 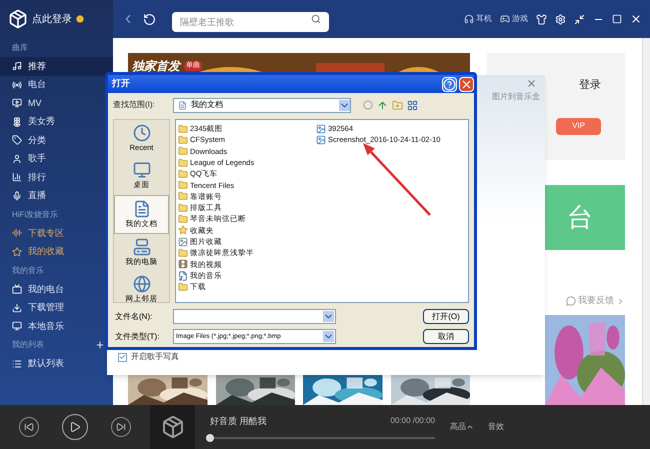 I want to click on time-display: 00:00 /00:00, so click(x=412, y=421).